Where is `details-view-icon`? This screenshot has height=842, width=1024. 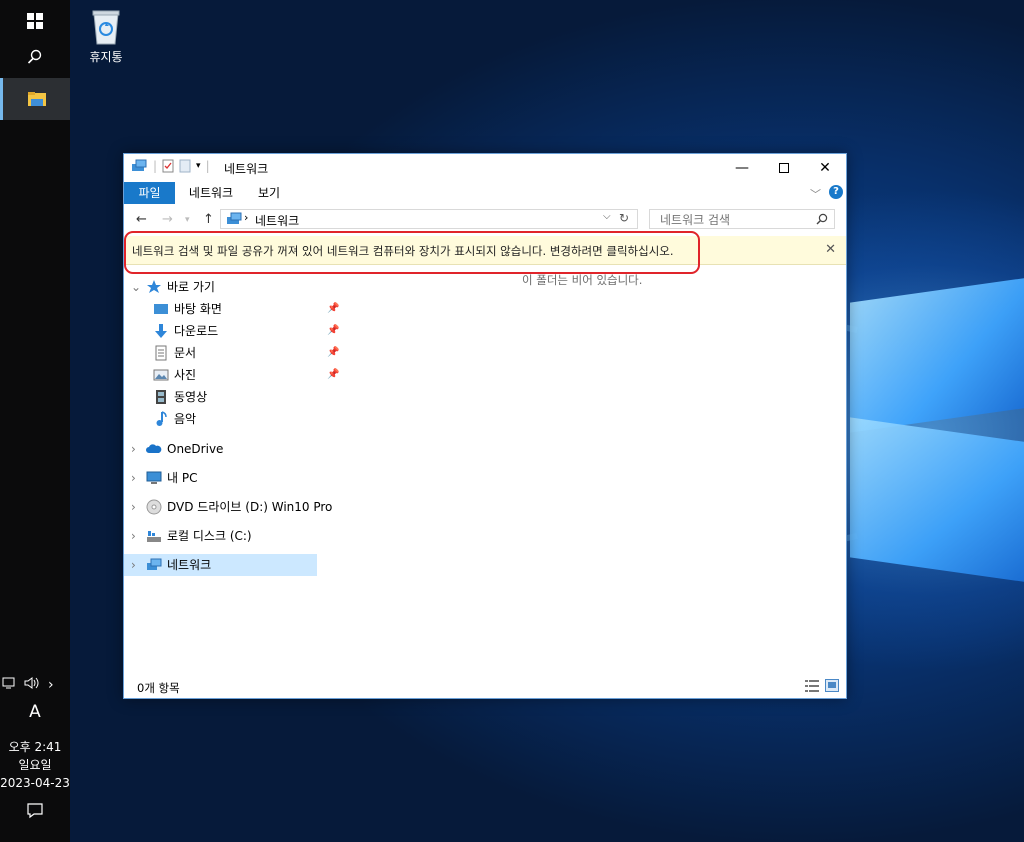 details-view-icon is located at coordinates (812, 686).